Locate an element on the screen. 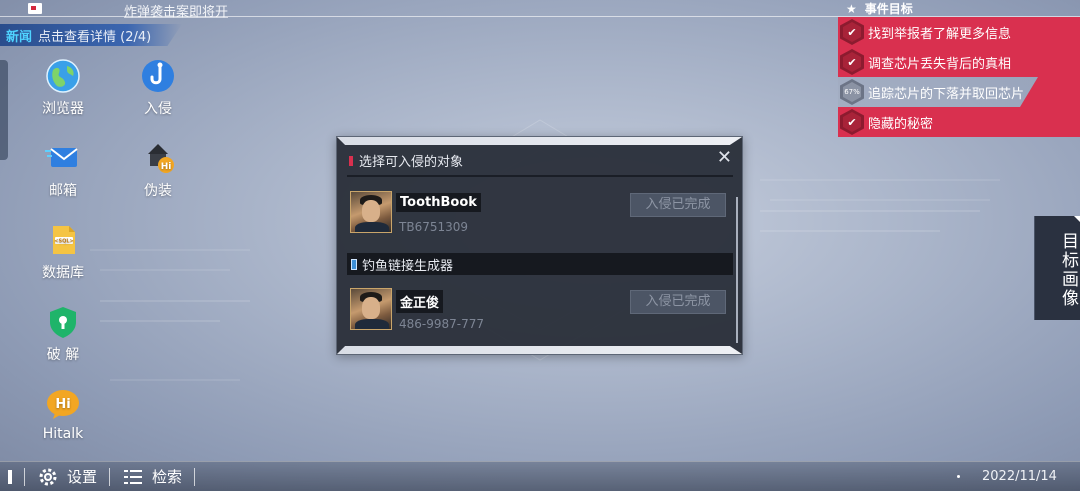 Image resolution: width=1080 pixels, height=491 pixels. target-id: TB6751309 is located at coordinates (434, 227).